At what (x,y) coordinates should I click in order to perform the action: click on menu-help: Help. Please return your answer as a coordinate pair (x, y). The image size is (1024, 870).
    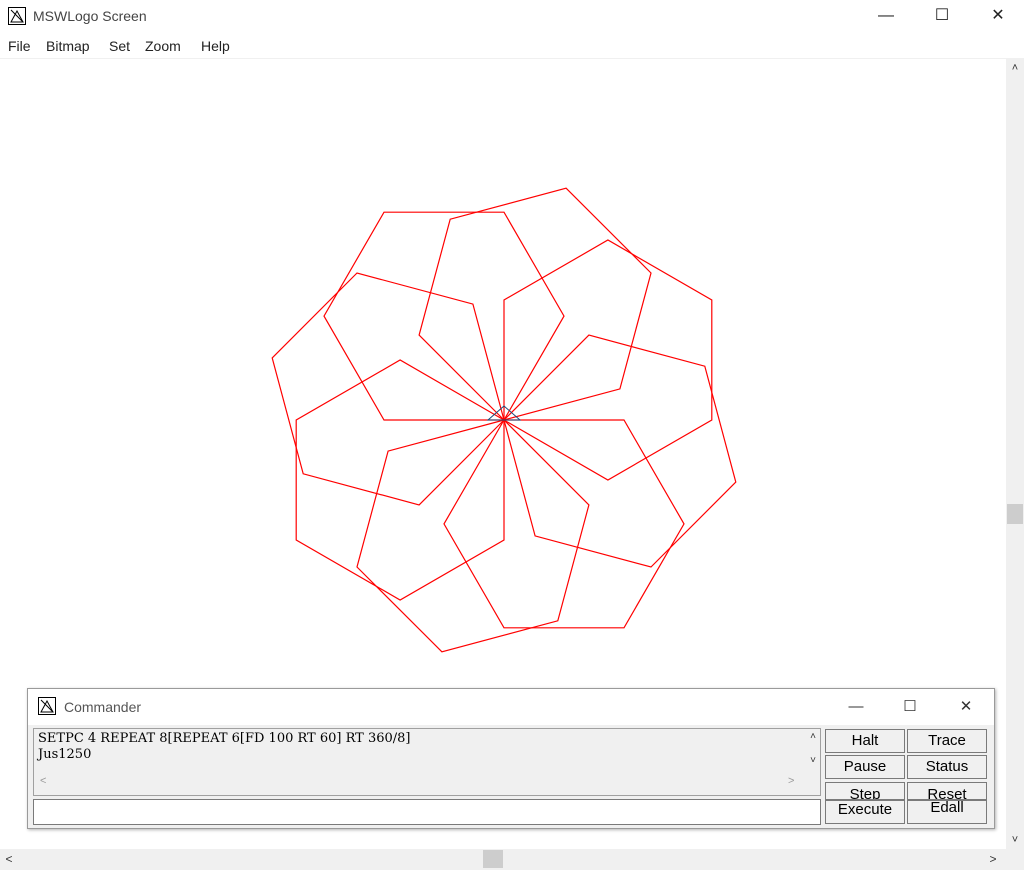
    Looking at the image, I should click on (215, 46).